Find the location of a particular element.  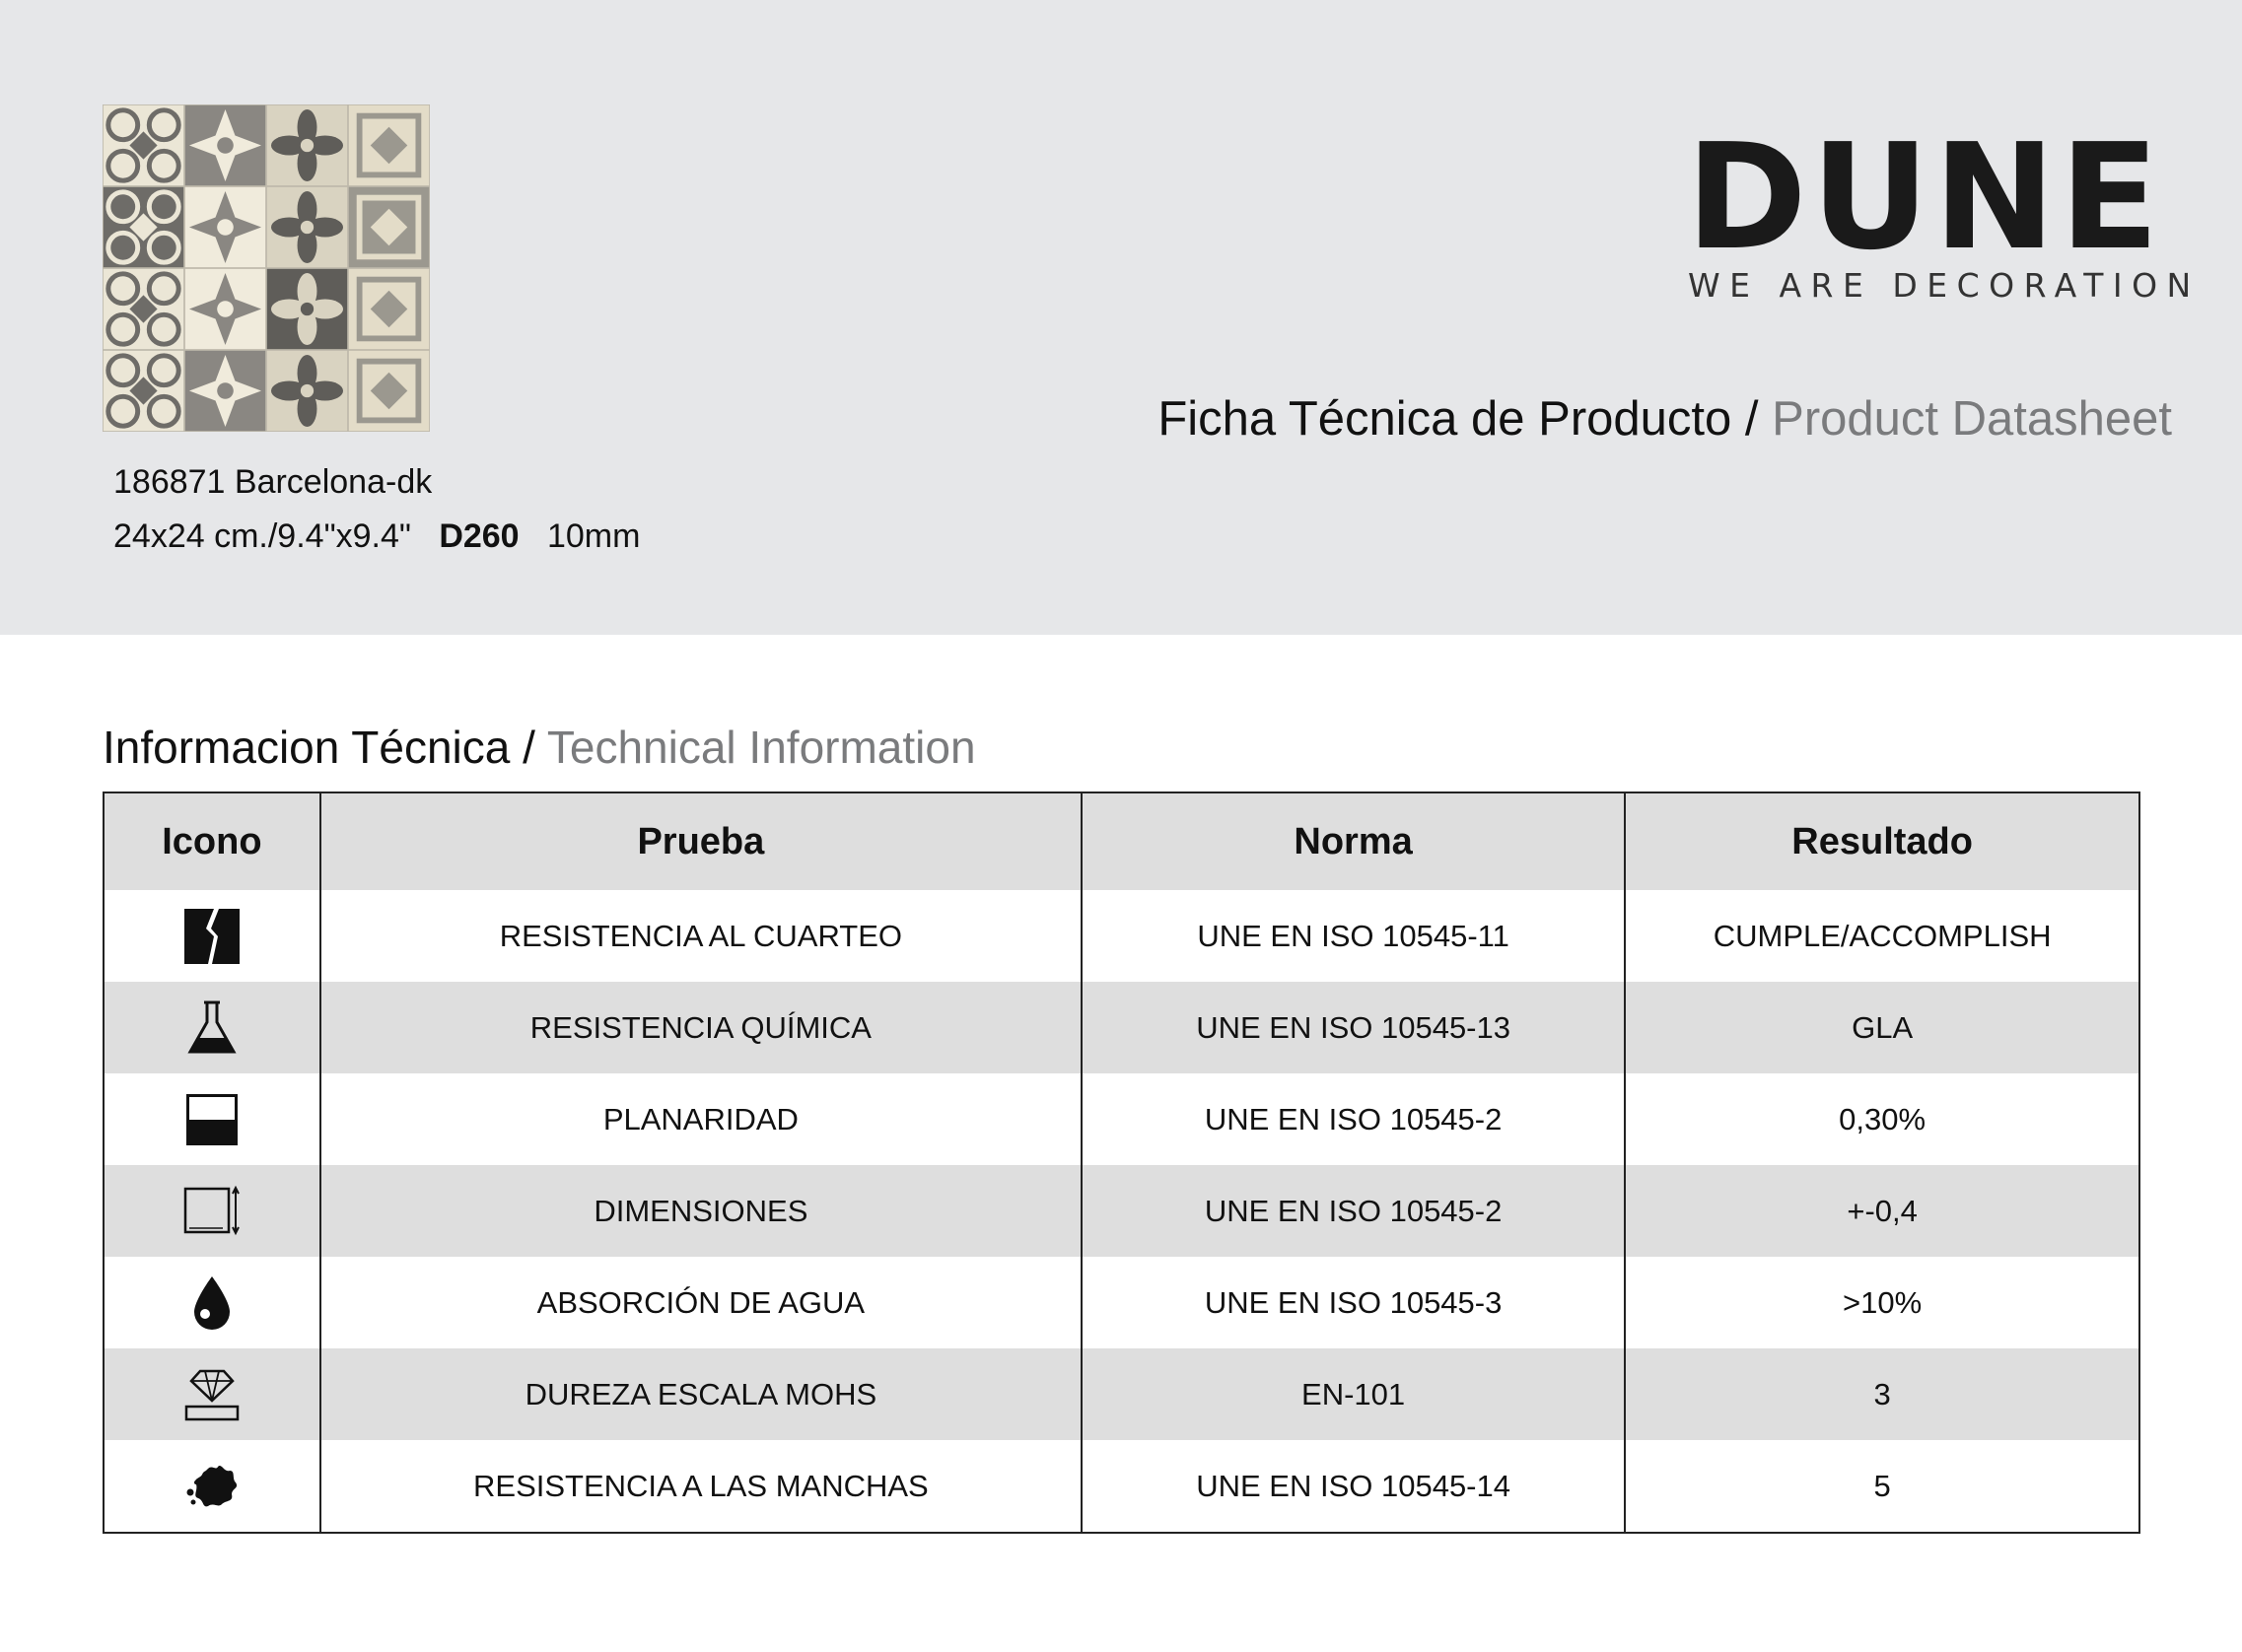

product-specs-line: 24x24 cm./9.4"x9.4" D260 10mm is located at coordinates (376, 536).